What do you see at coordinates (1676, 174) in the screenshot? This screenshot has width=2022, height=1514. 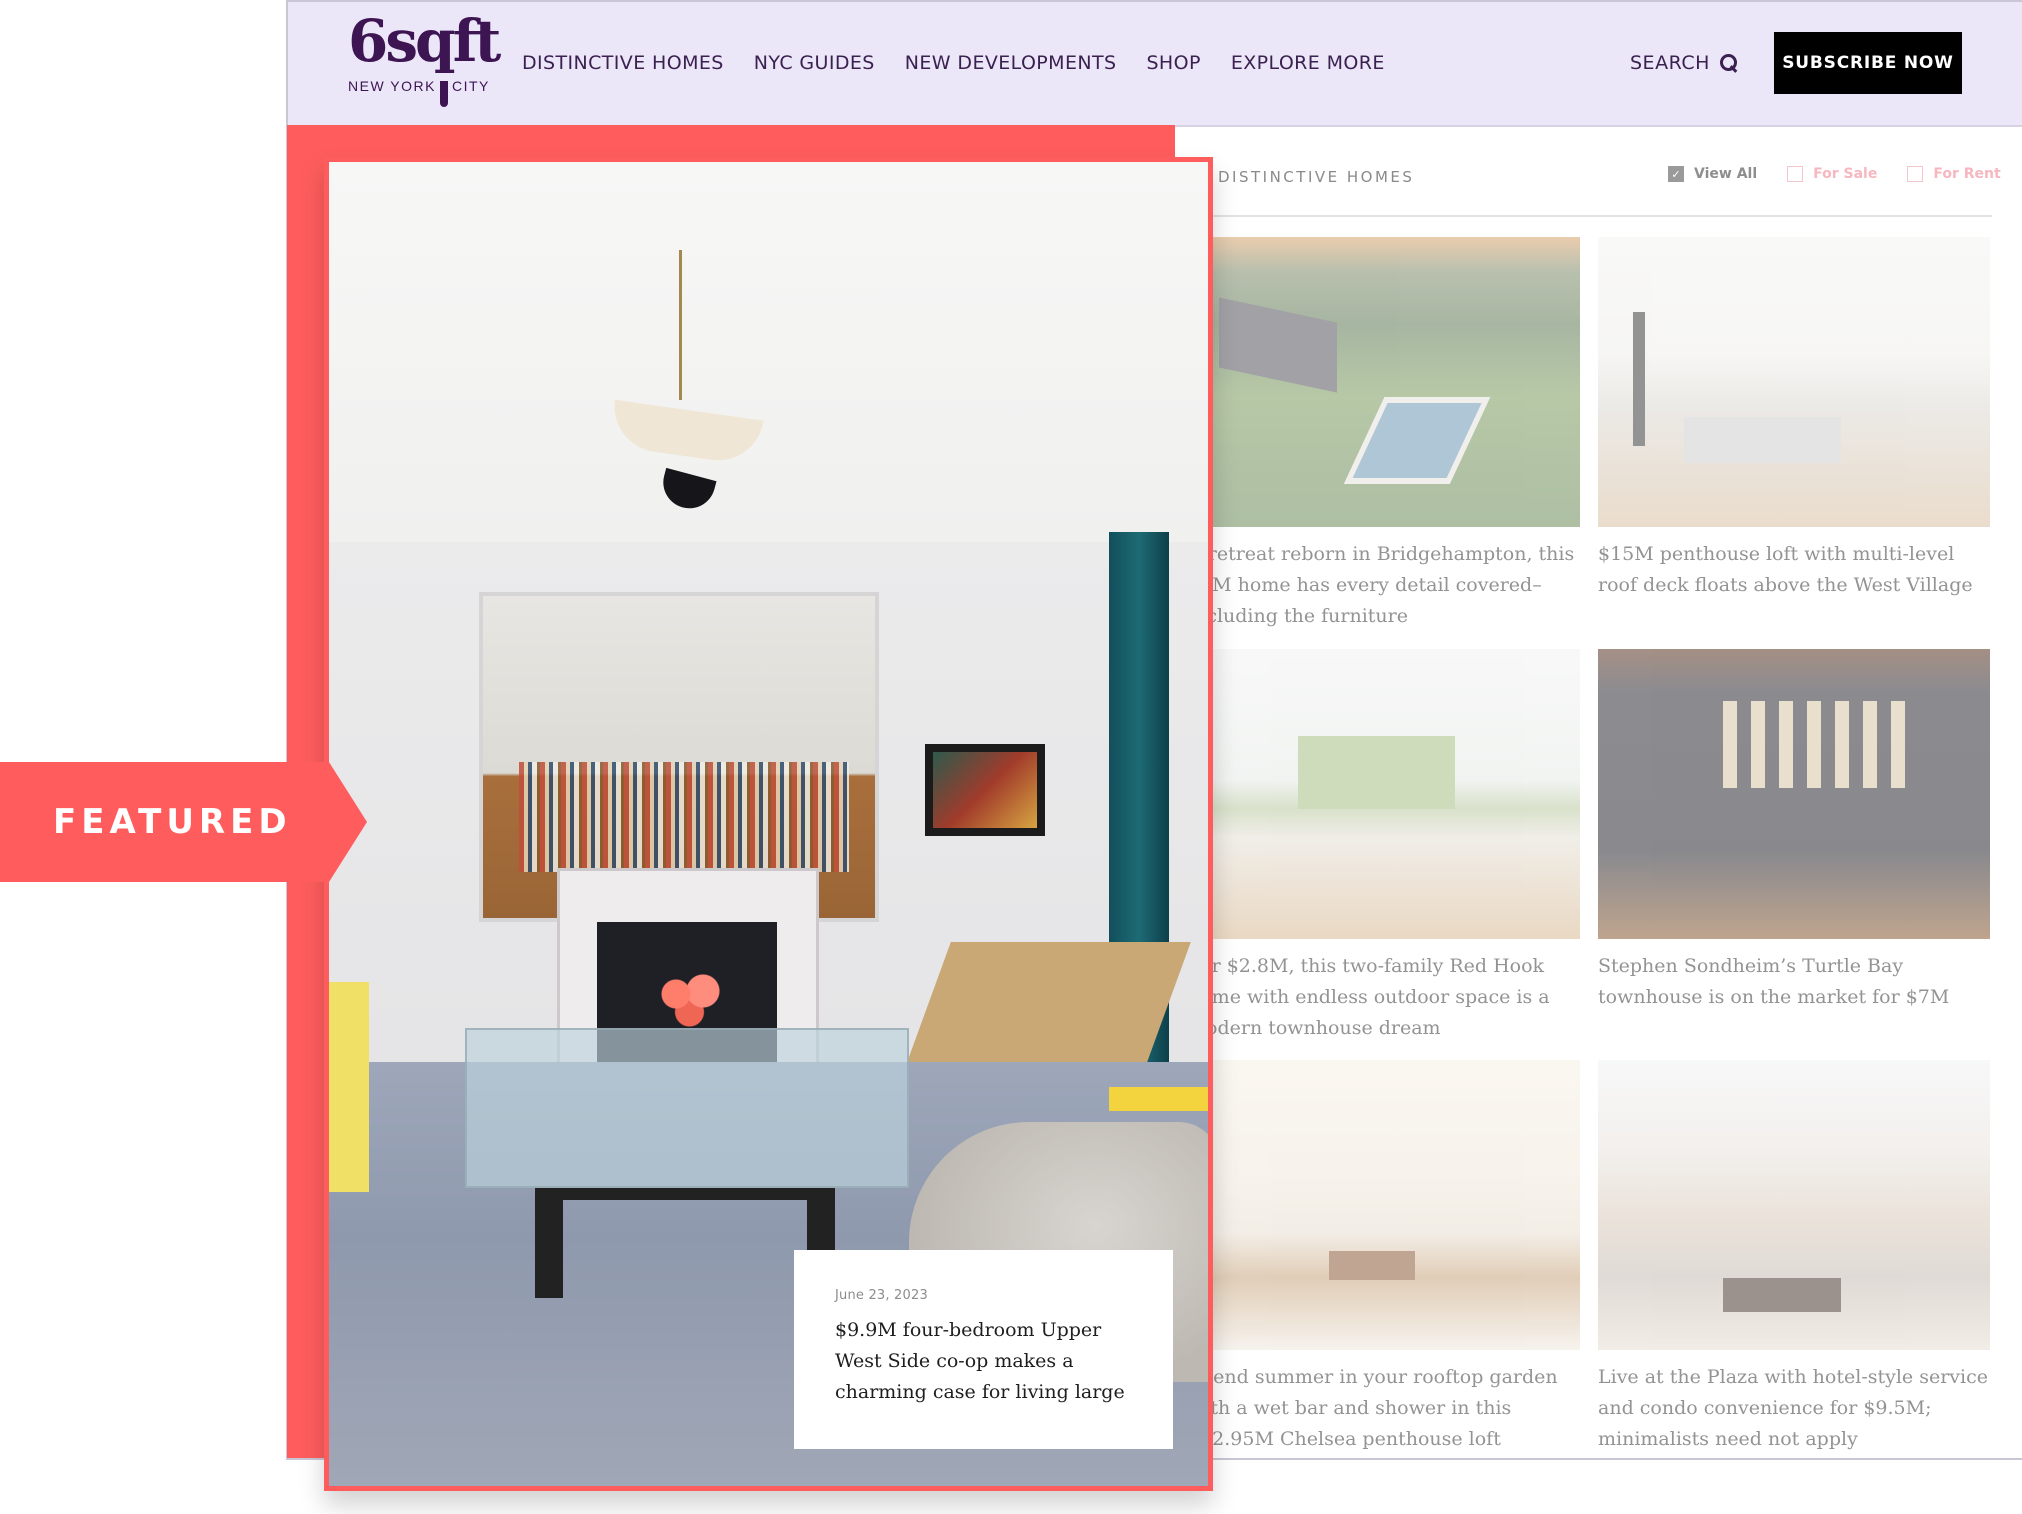 I see `checkbox-checked-icon: ✓` at bounding box center [1676, 174].